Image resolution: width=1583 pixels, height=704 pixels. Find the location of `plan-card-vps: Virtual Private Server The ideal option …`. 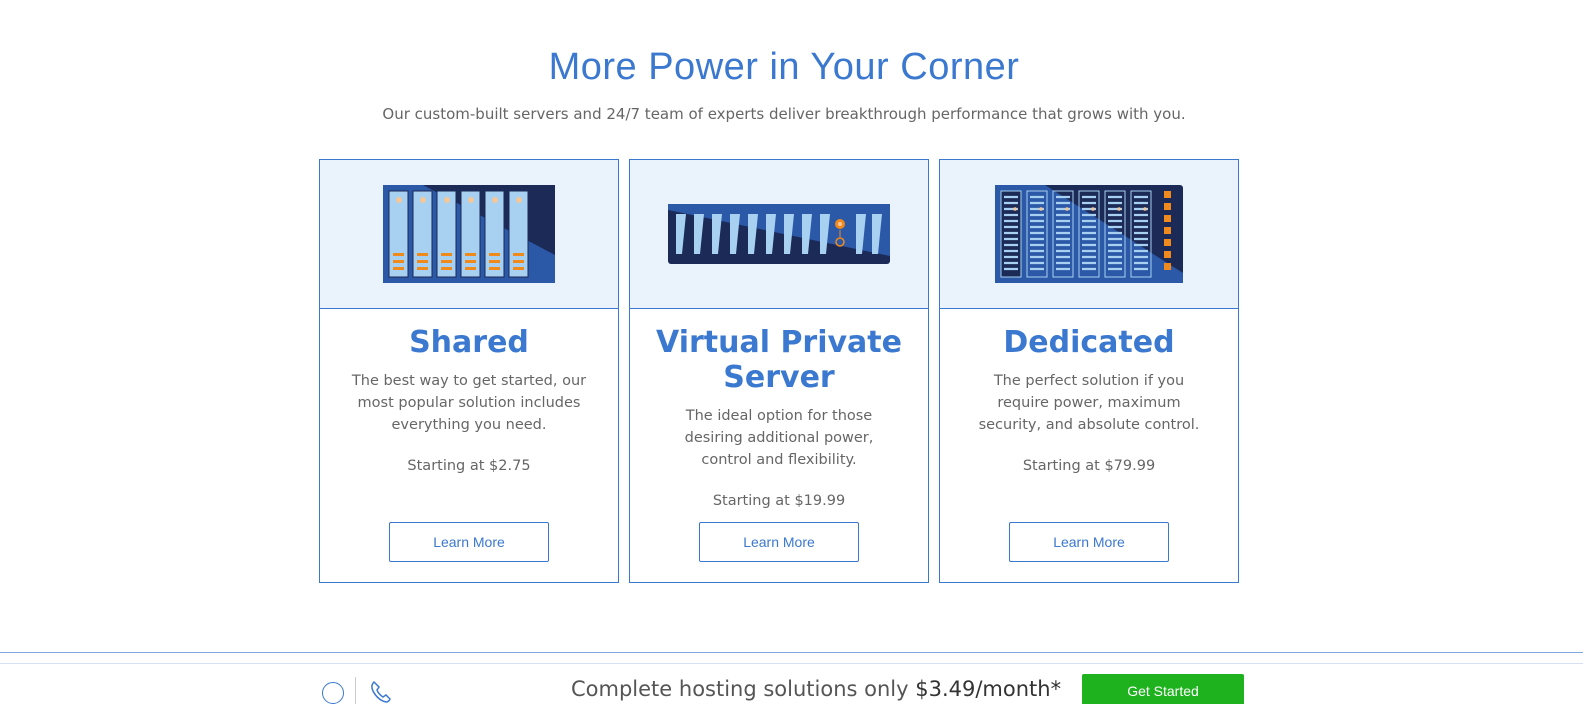

plan-card-vps: Virtual Private Server The ideal option … is located at coordinates (779, 371).